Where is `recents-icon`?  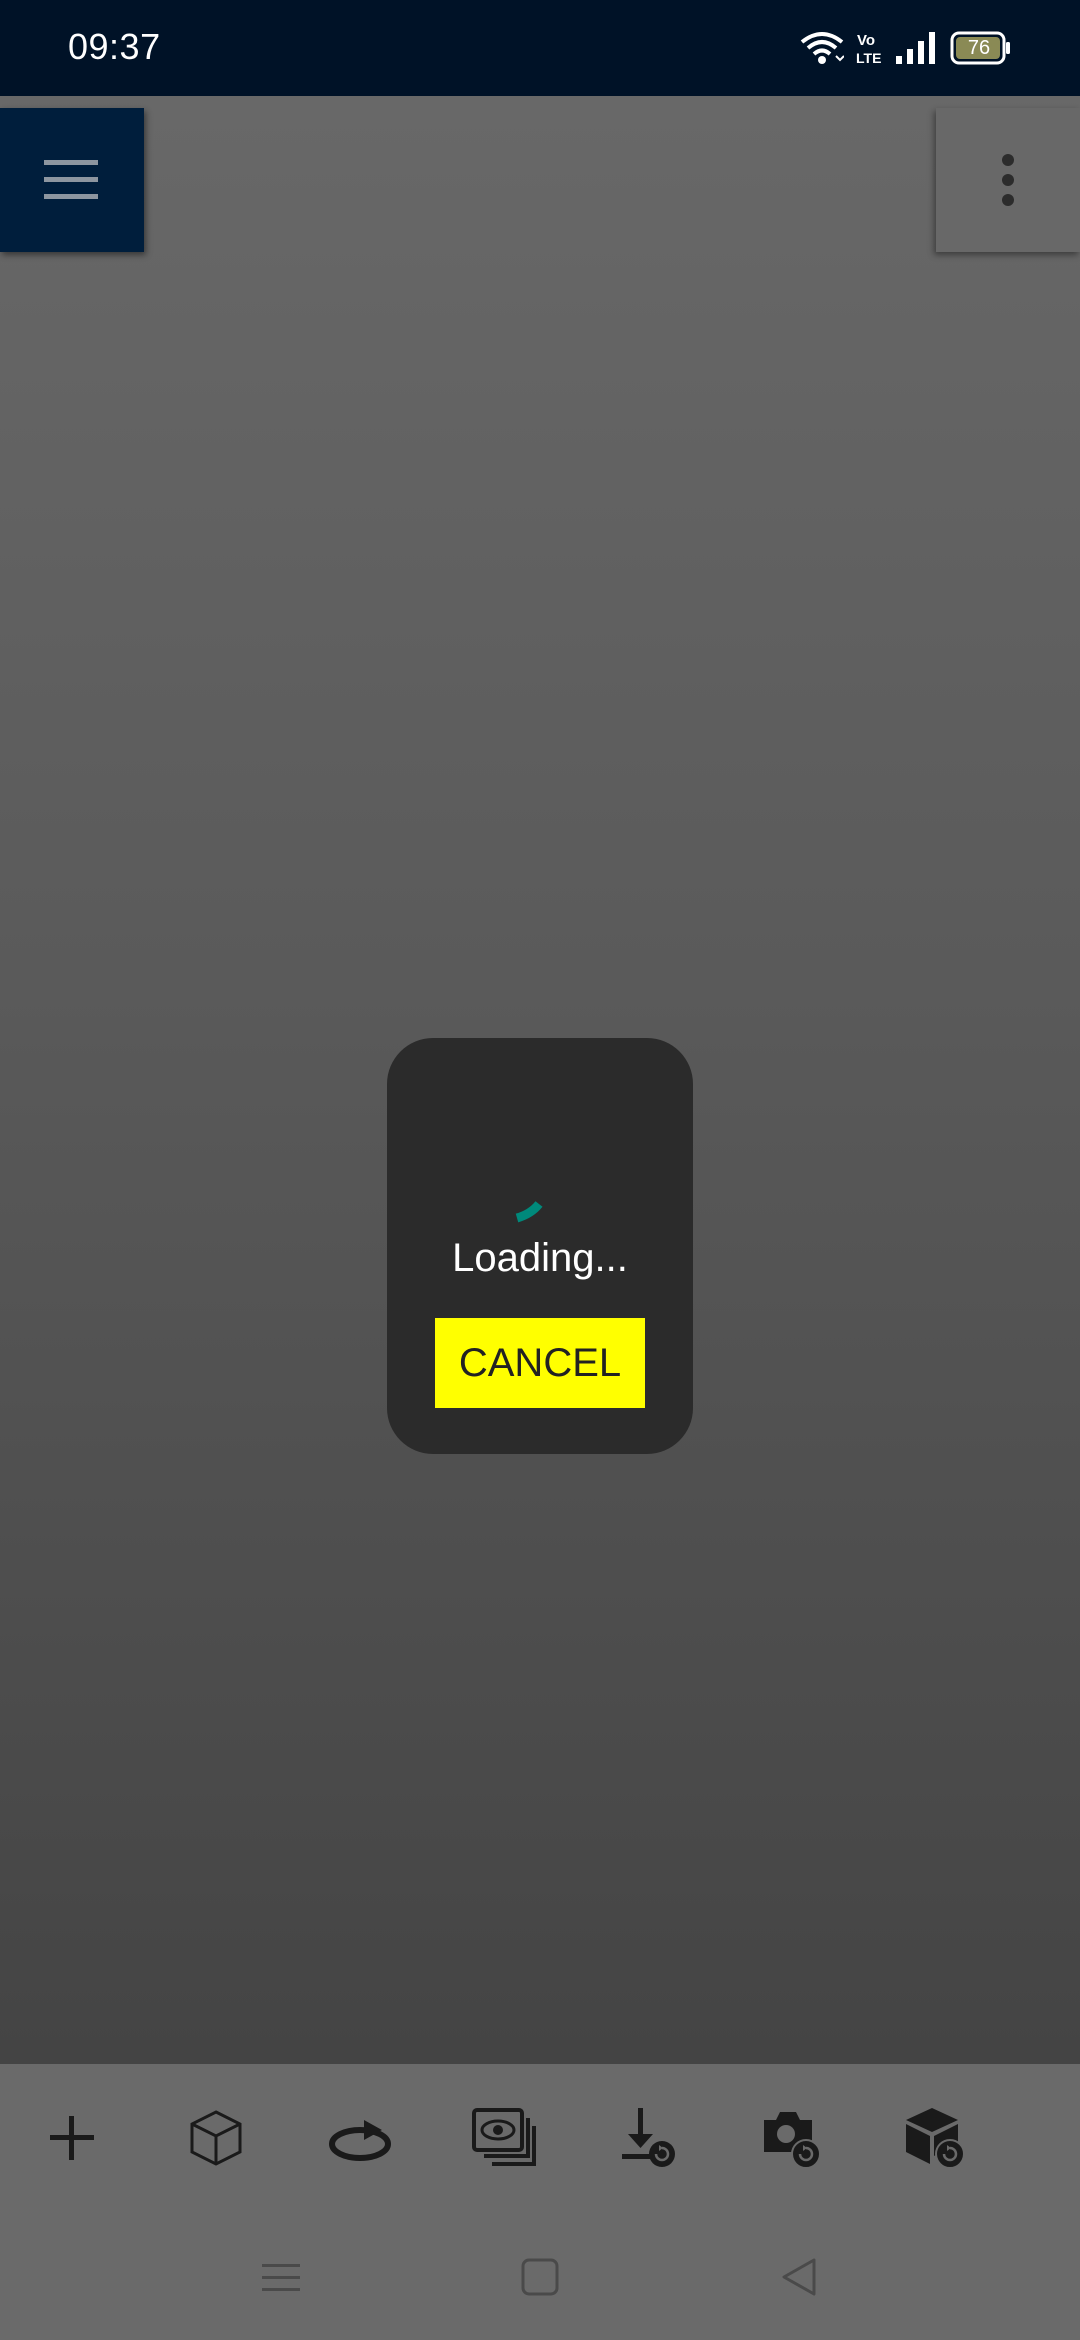 recents-icon is located at coordinates (281, 2277).